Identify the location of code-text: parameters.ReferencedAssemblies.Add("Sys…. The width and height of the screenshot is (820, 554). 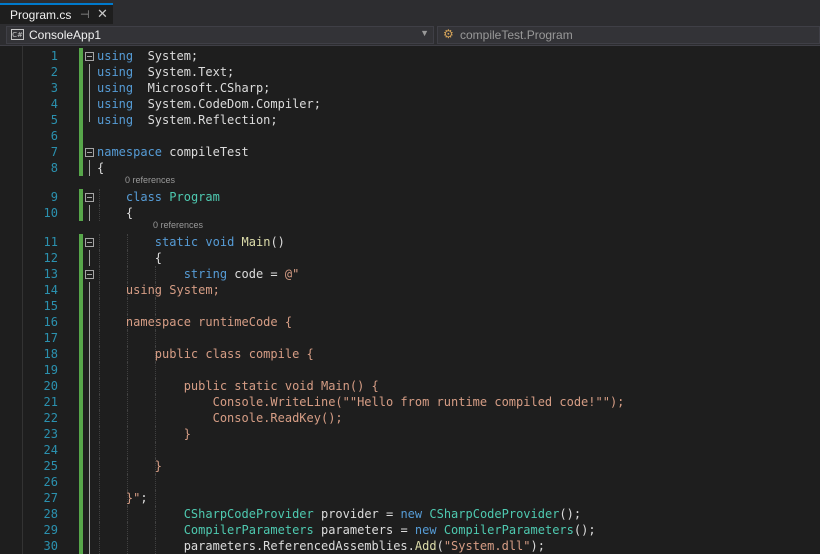
(321, 546).